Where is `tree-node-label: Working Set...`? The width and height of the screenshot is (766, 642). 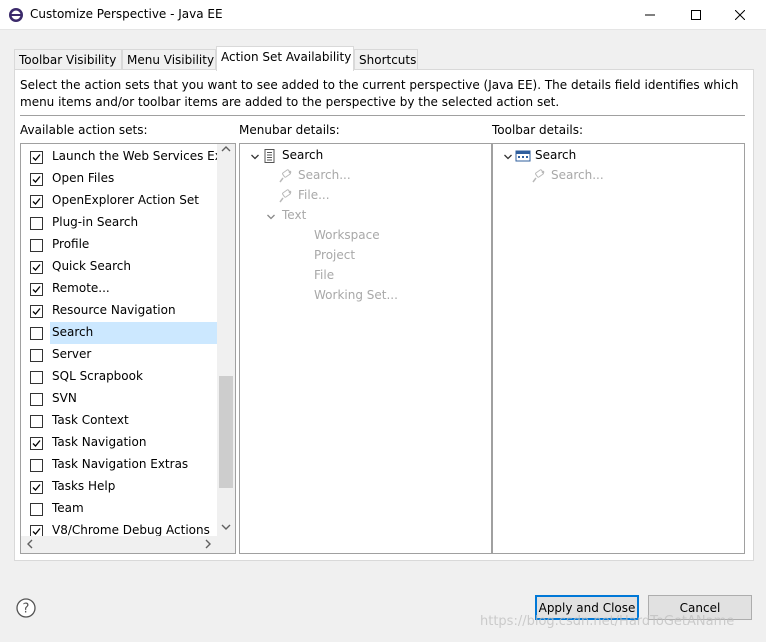
tree-node-label: Working Set... is located at coordinates (356, 295).